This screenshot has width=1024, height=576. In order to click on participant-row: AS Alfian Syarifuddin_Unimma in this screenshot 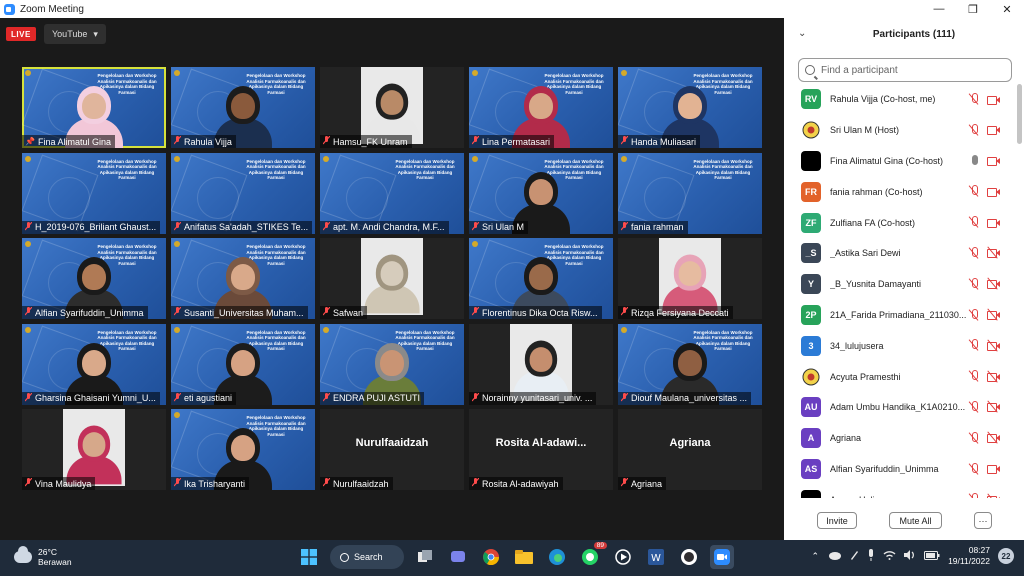, I will do `click(900, 469)`.